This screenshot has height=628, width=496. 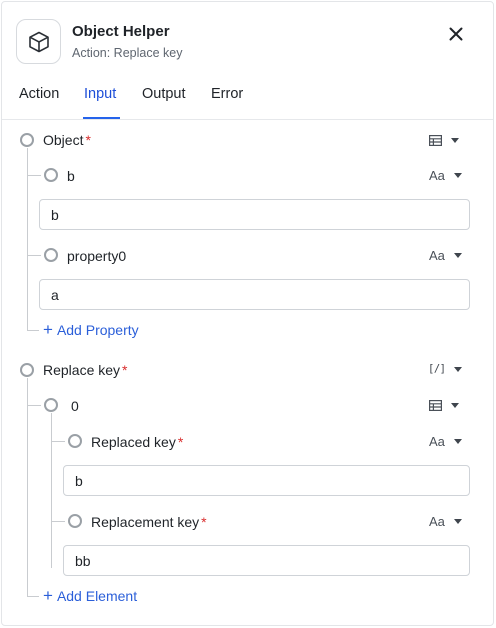 What do you see at coordinates (101, 118) in the screenshot?
I see `active-tab-indicator` at bounding box center [101, 118].